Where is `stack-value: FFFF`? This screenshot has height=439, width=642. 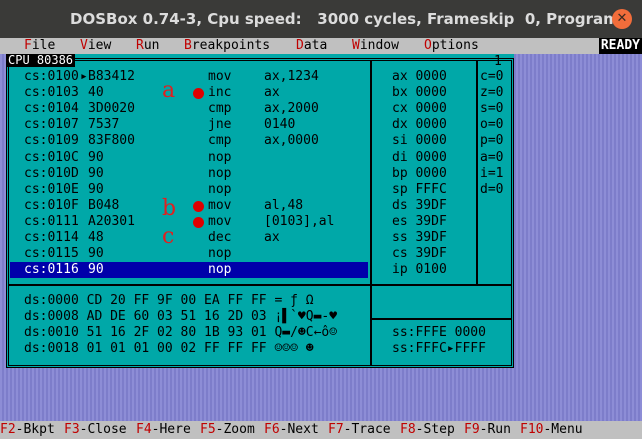
stack-value: FFFF is located at coordinates (470, 349).